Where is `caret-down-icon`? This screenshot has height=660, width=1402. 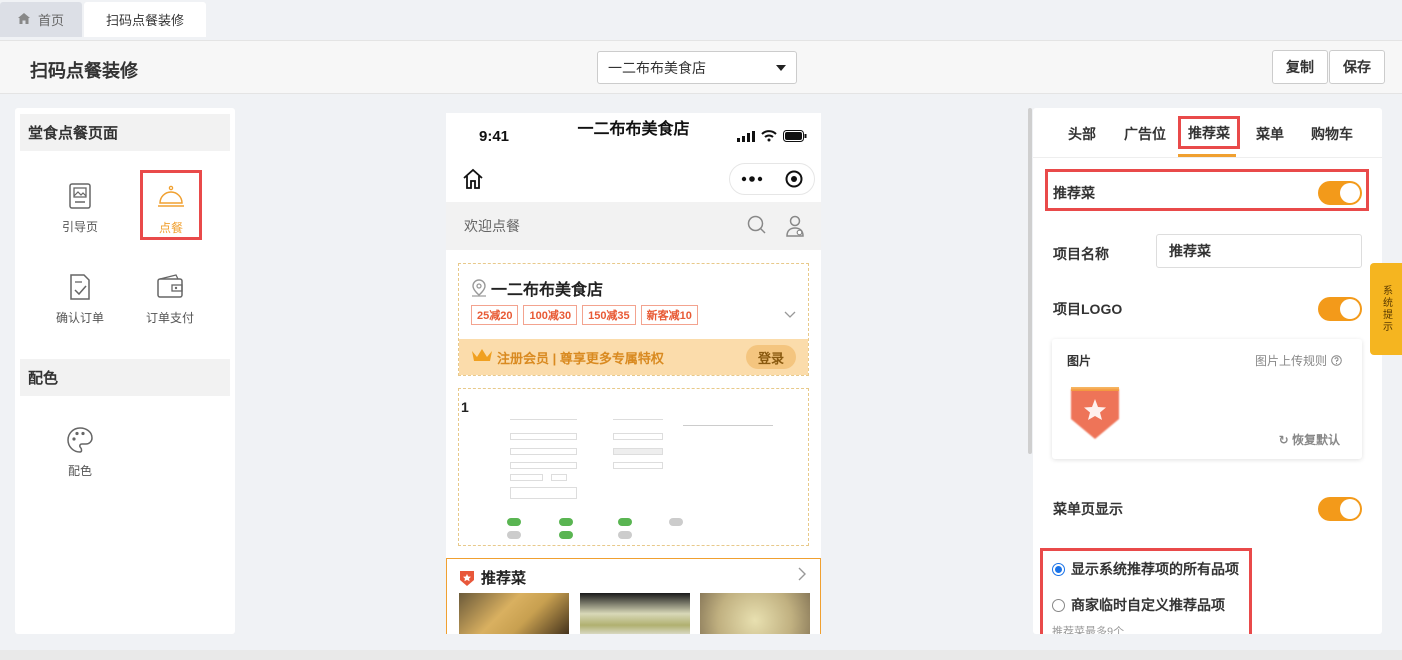 caret-down-icon is located at coordinates (781, 67).